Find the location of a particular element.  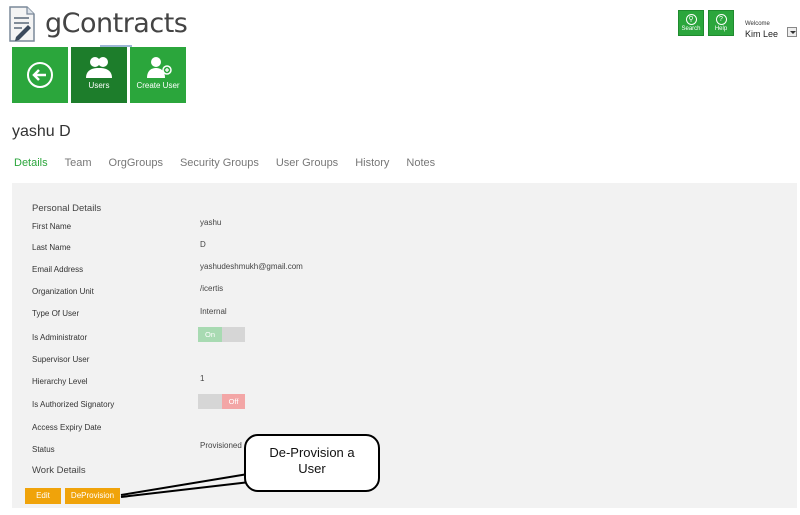

callout-line-1: De-Provision a is located at coordinates (312, 452).